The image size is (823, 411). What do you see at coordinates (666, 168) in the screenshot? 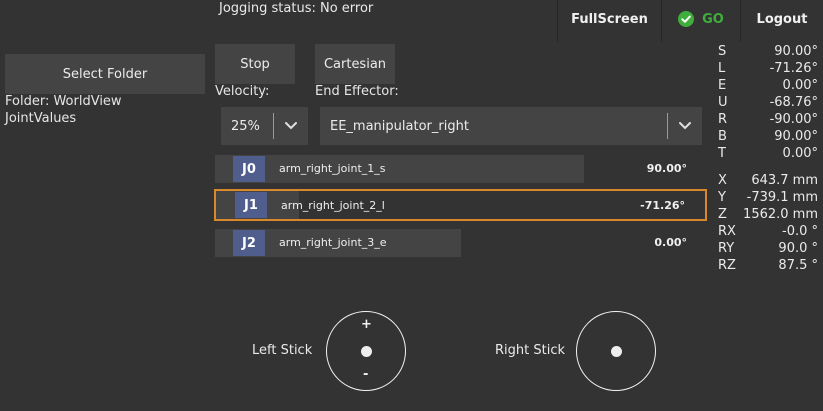
I see `joint-value: 90.00°` at bounding box center [666, 168].